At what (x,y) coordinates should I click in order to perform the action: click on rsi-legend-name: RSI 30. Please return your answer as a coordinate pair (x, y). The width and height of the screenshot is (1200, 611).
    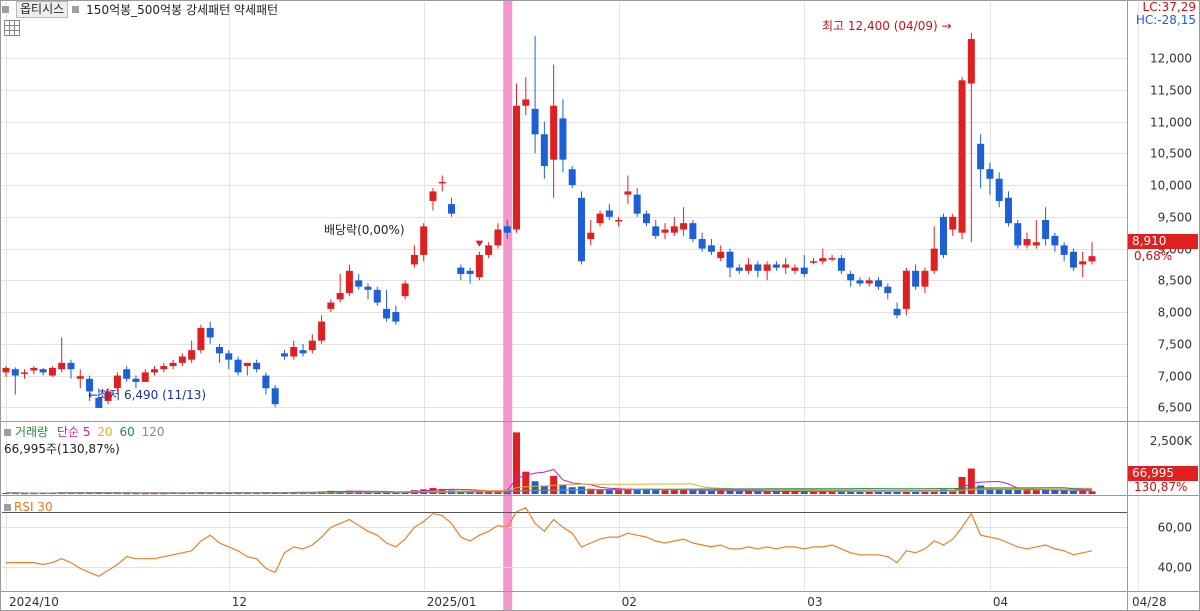
    Looking at the image, I should click on (33, 507).